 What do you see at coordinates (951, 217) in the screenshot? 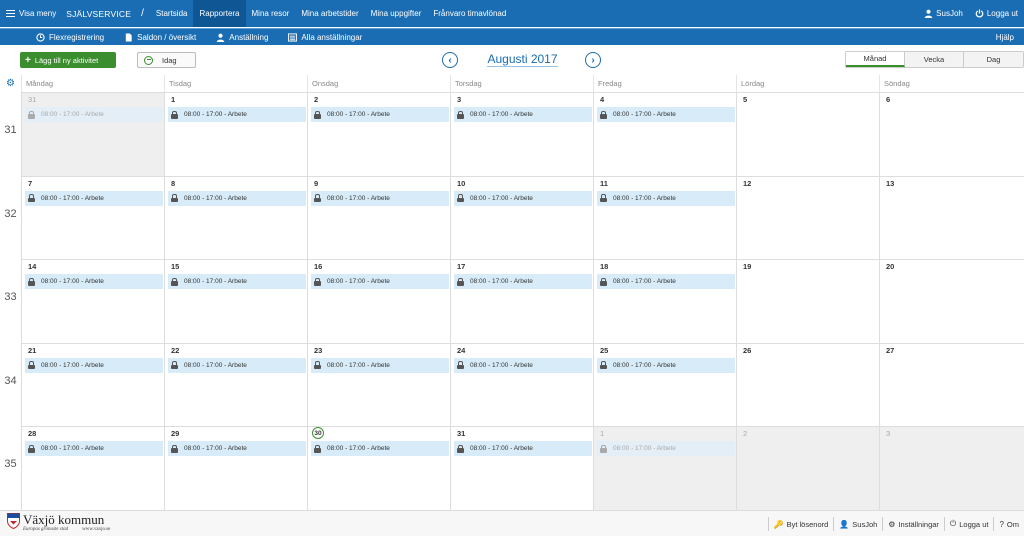
I see `calendar-day-cell: 13` at bounding box center [951, 217].